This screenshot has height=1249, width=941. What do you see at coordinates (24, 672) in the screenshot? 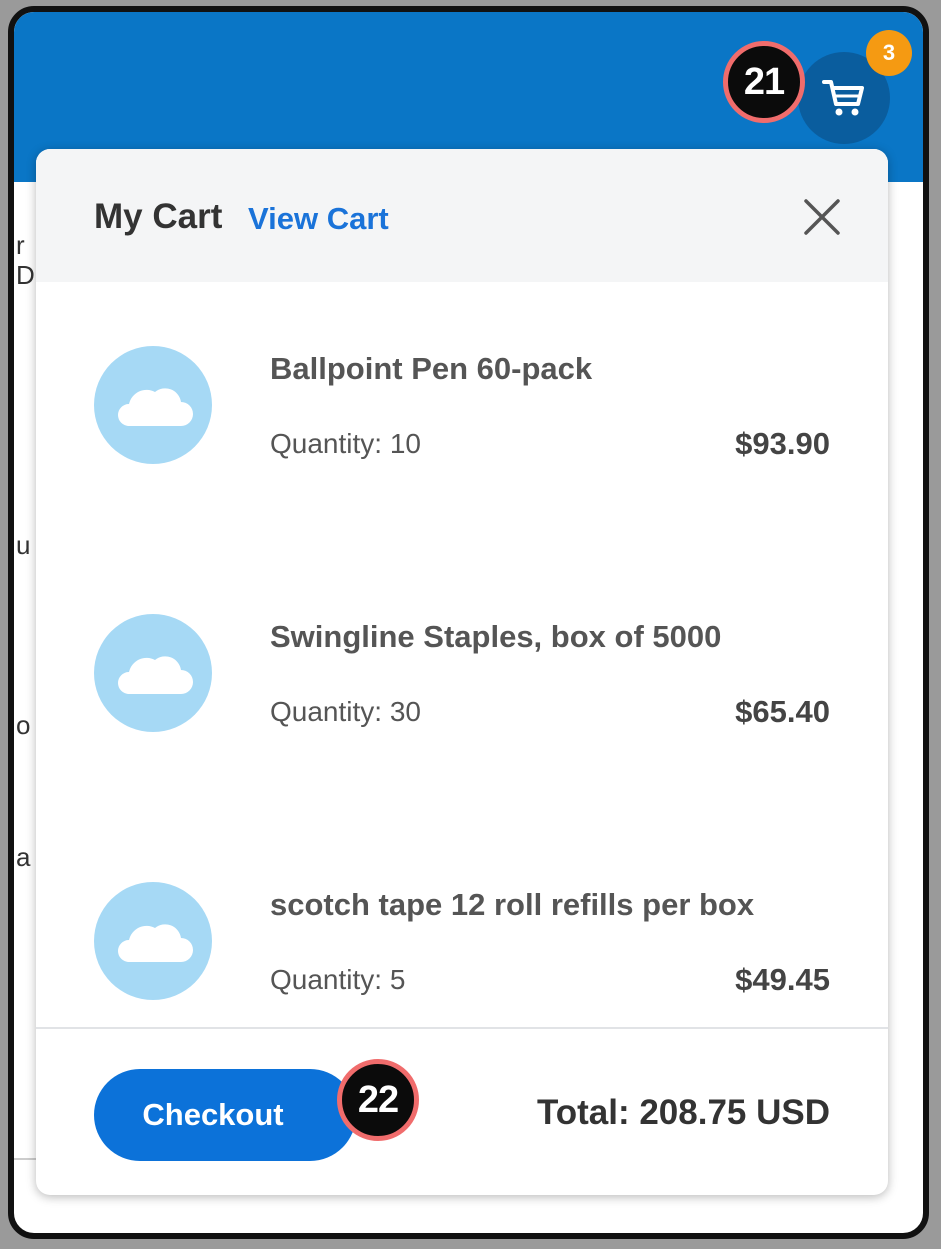
I see `background-page-content: r D u o a` at bounding box center [24, 672].